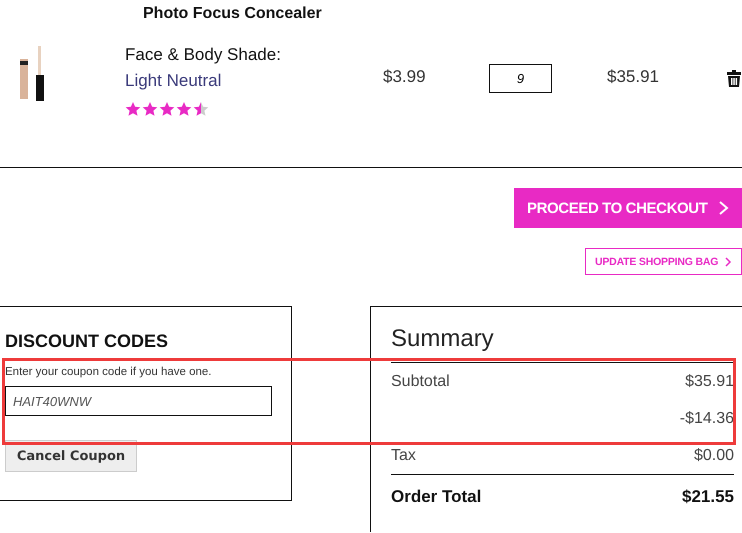  Describe the element at coordinates (436, 497) in the screenshot. I see `summary-label: Order Total` at that location.